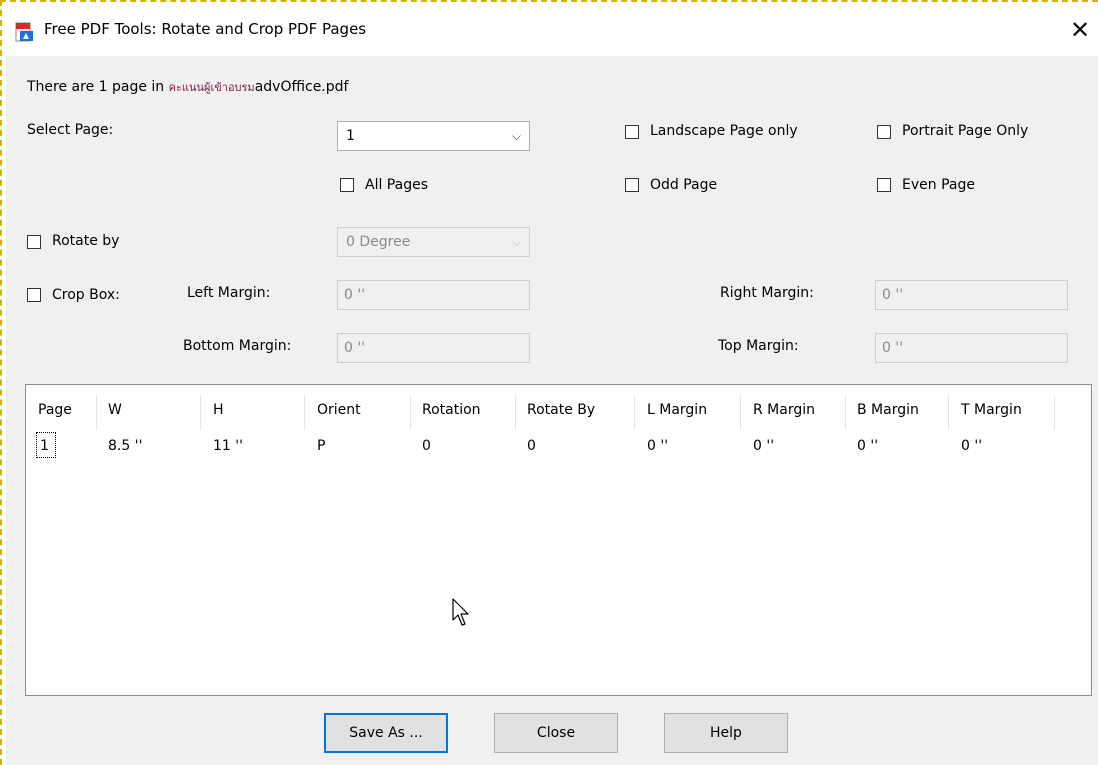  Describe the element at coordinates (347, 185) in the screenshot. I see `all-pages-checkbox` at that location.